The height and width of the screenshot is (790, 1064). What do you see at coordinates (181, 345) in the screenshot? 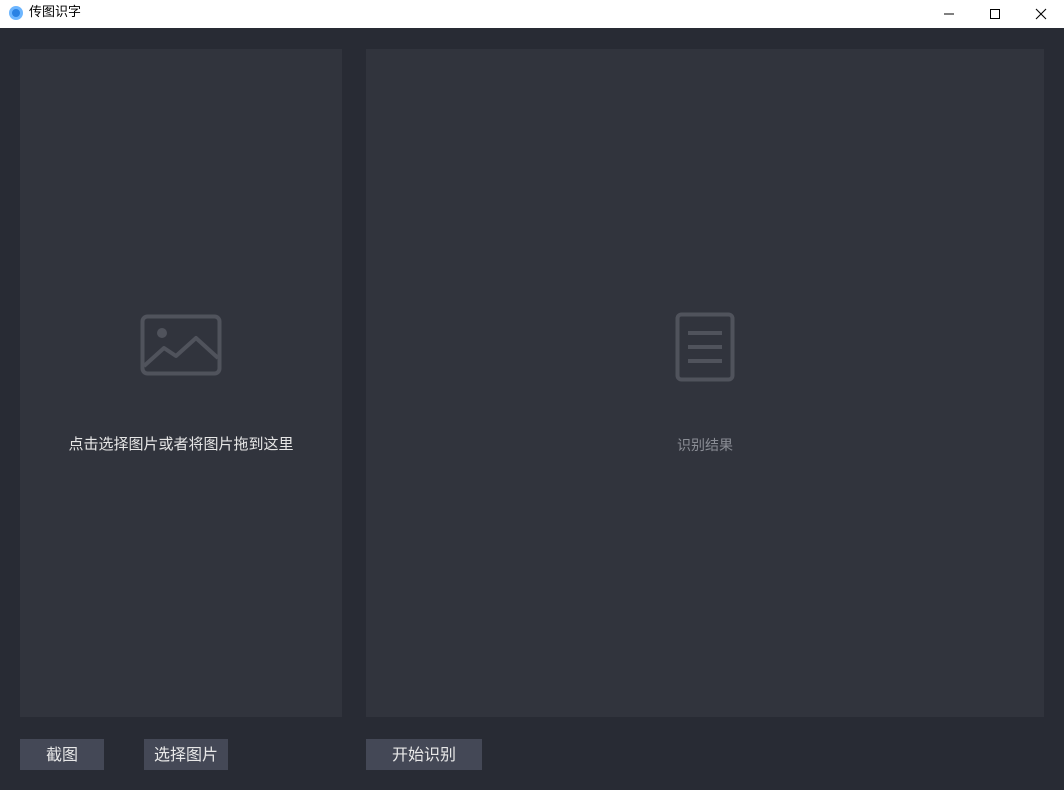
I see `image-icon` at bounding box center [181, 345].